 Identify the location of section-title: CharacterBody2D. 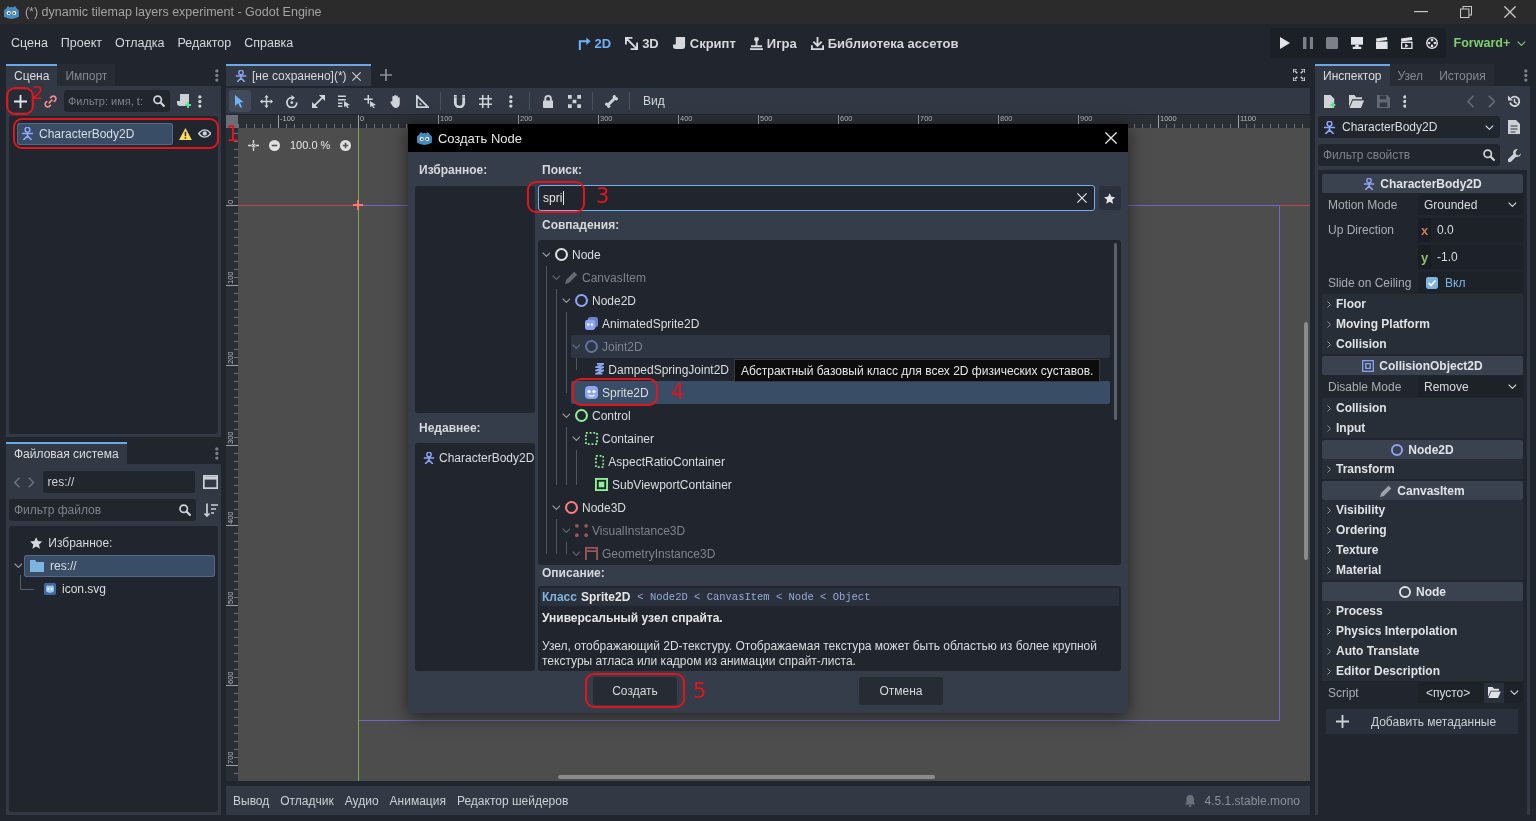
(1431, 183).